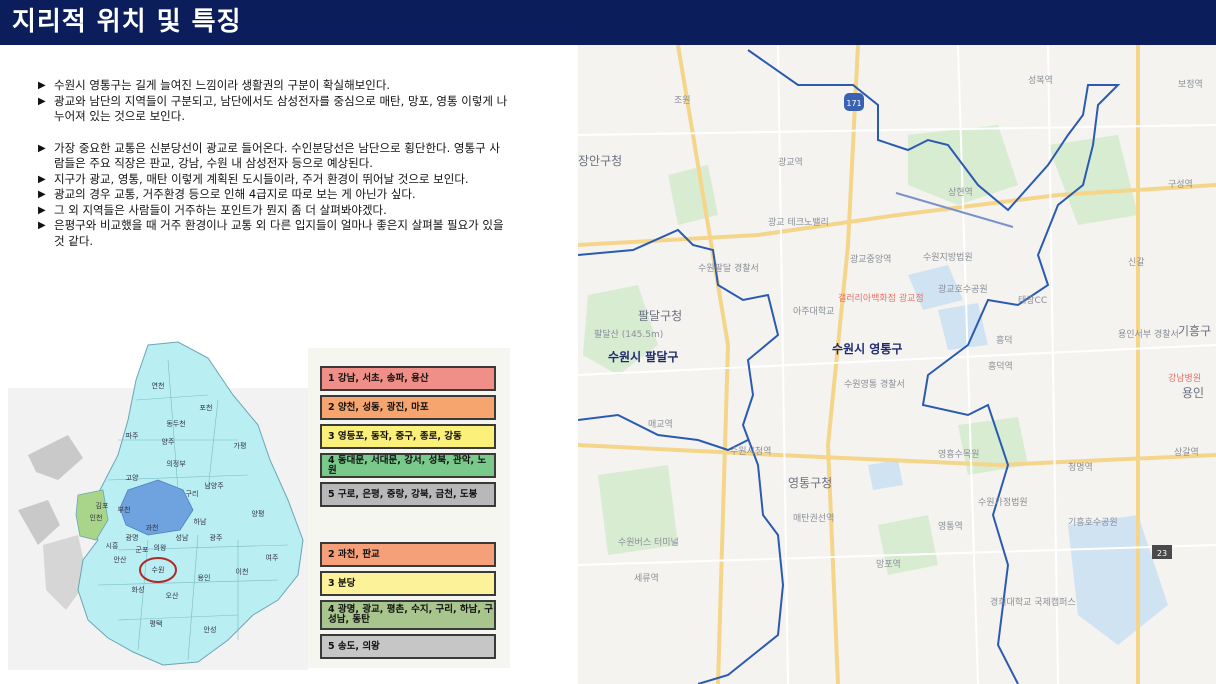 Image resolution: width=1216 pixels, height=684 pixels. What do you see at coordinates (1180, 184) in the screenshot?
I see `map-place-guseong: 구성역` at bounding box center [1180, 184].